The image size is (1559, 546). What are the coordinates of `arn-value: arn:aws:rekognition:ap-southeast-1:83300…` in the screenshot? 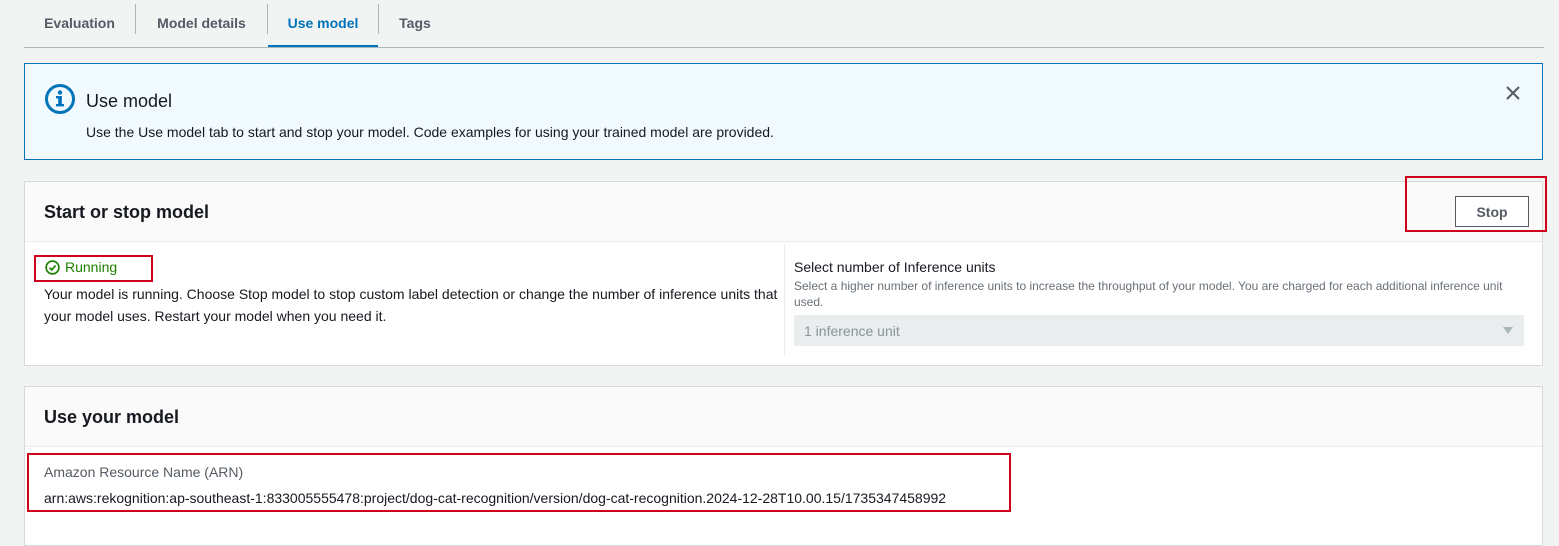 It's located at (495, 498).